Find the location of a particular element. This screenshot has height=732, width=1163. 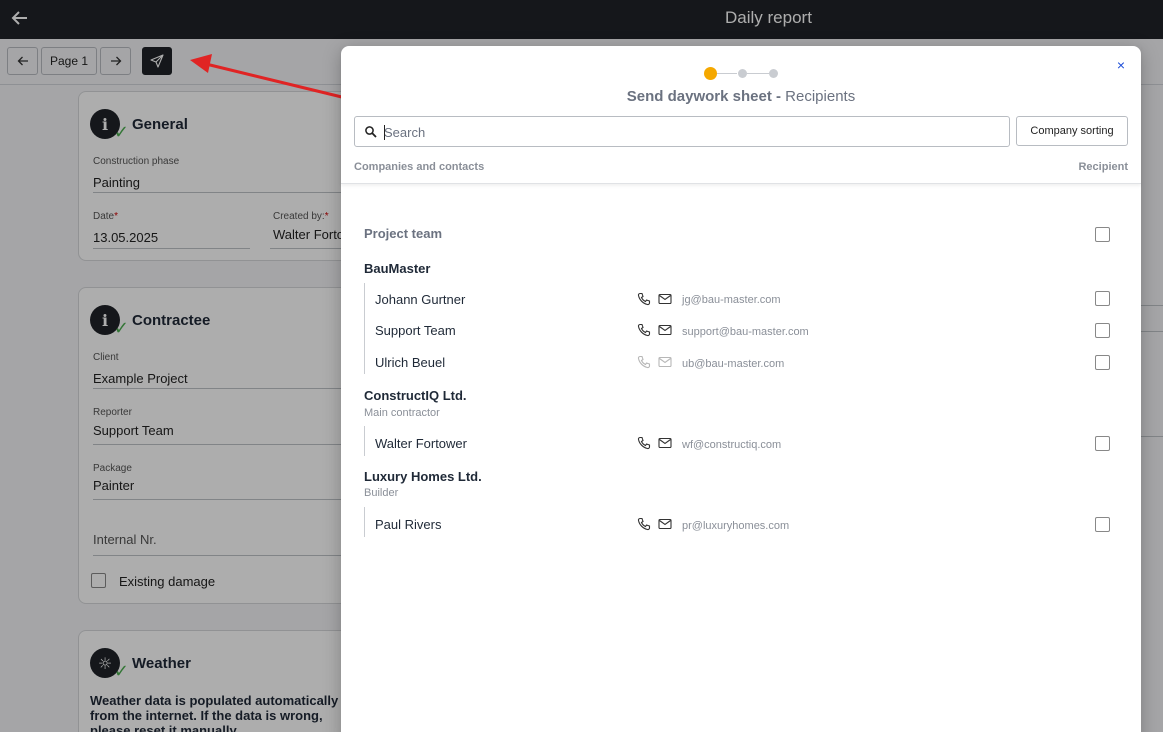

search-input is located at coordinates (684, 132).